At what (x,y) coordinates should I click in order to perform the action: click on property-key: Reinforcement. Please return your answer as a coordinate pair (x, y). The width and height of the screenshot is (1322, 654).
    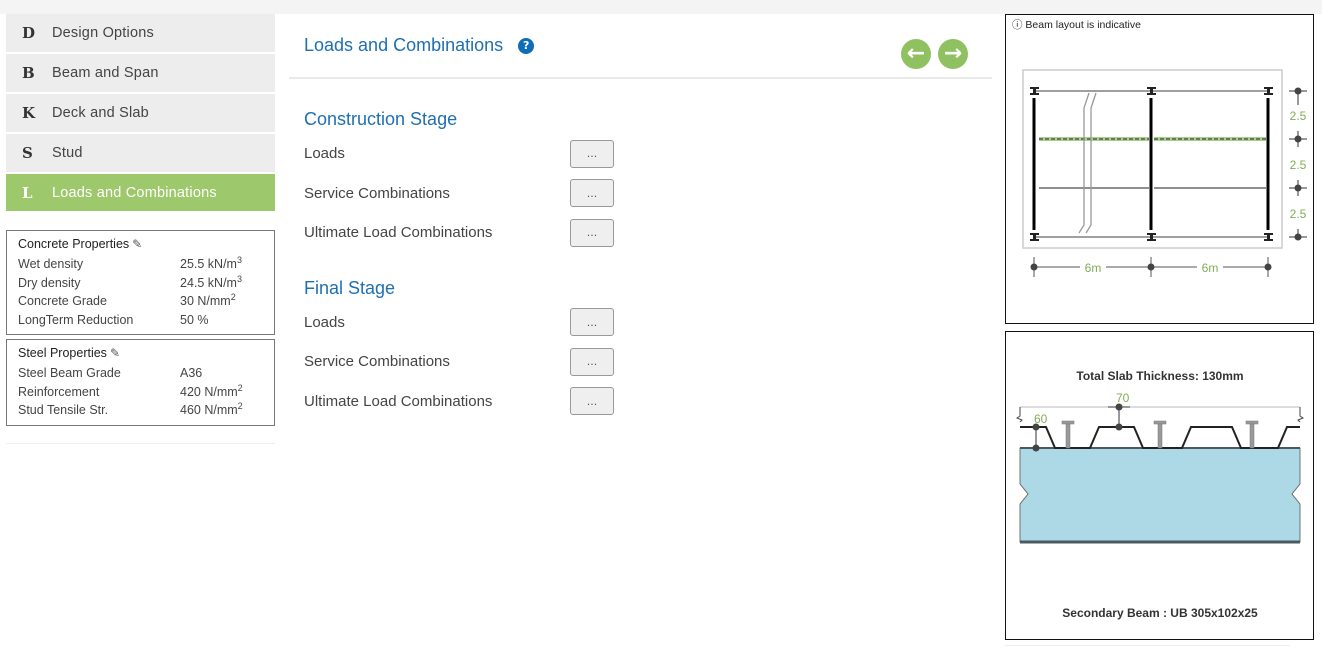
    Looking at the image, I should click on (59, 391).